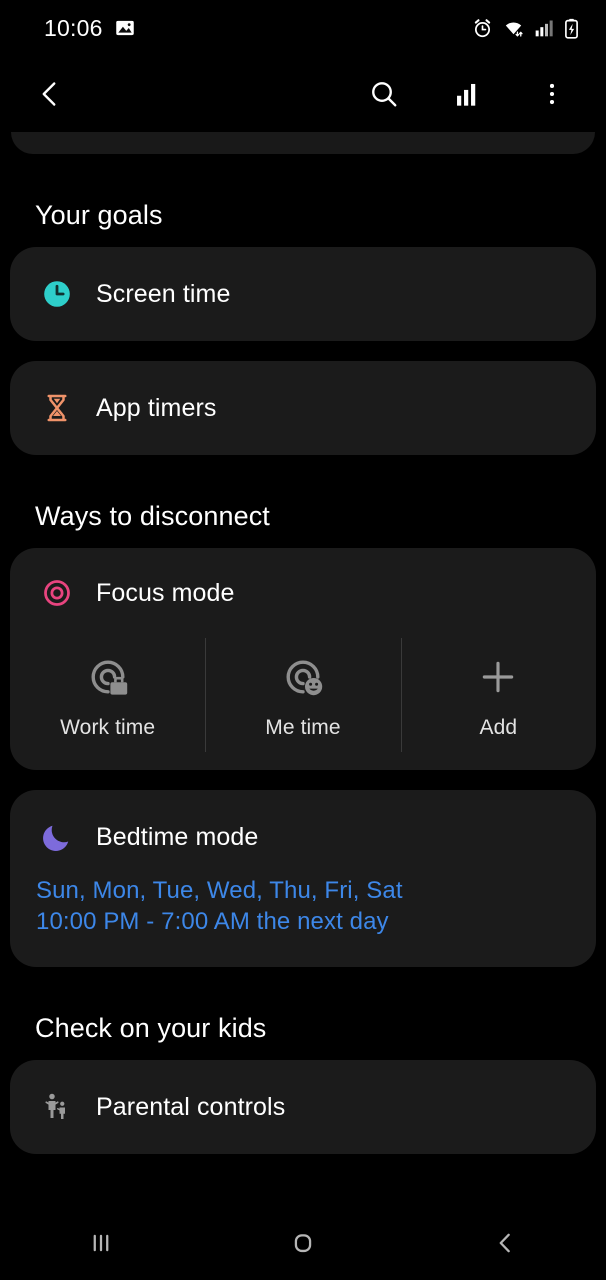 The height and width of the screenshot is (1280, 606). Describe the element at coordinates (303, 837) in the screenshot. I see `bedtime-mode-header: Bedtime mode` at that location.